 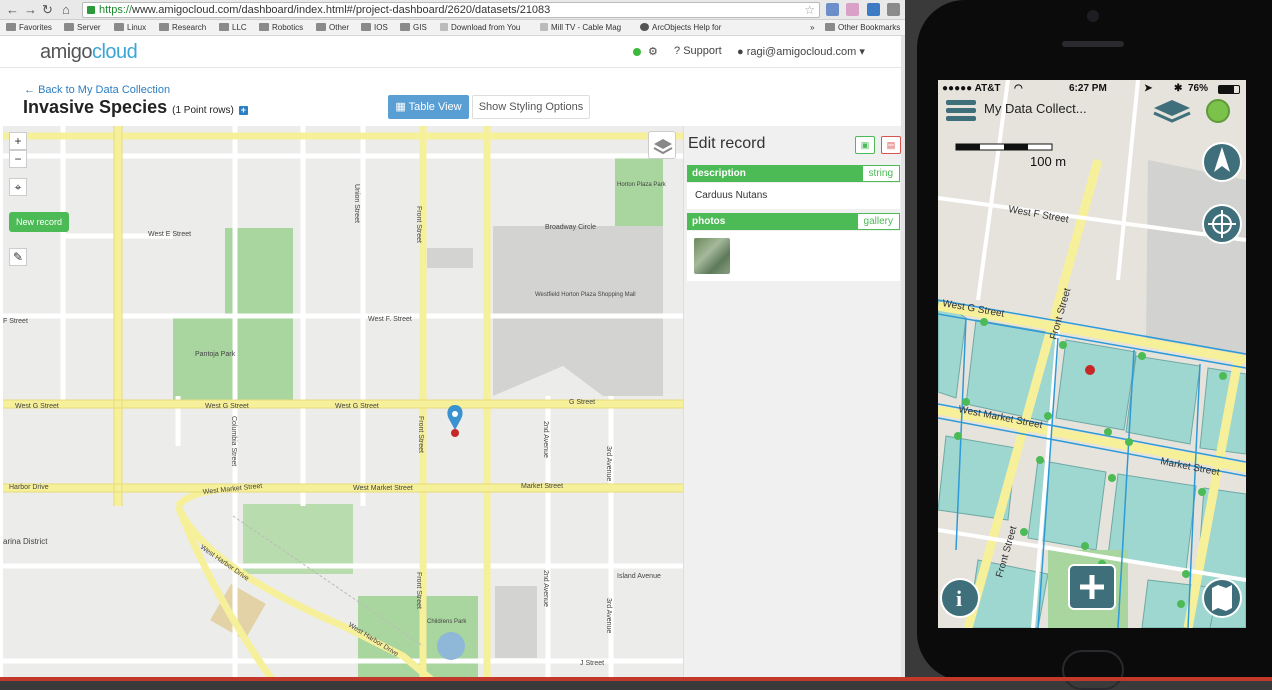 I want to click on bookmark-favorites: Favorites, so click(x=29, y=27).